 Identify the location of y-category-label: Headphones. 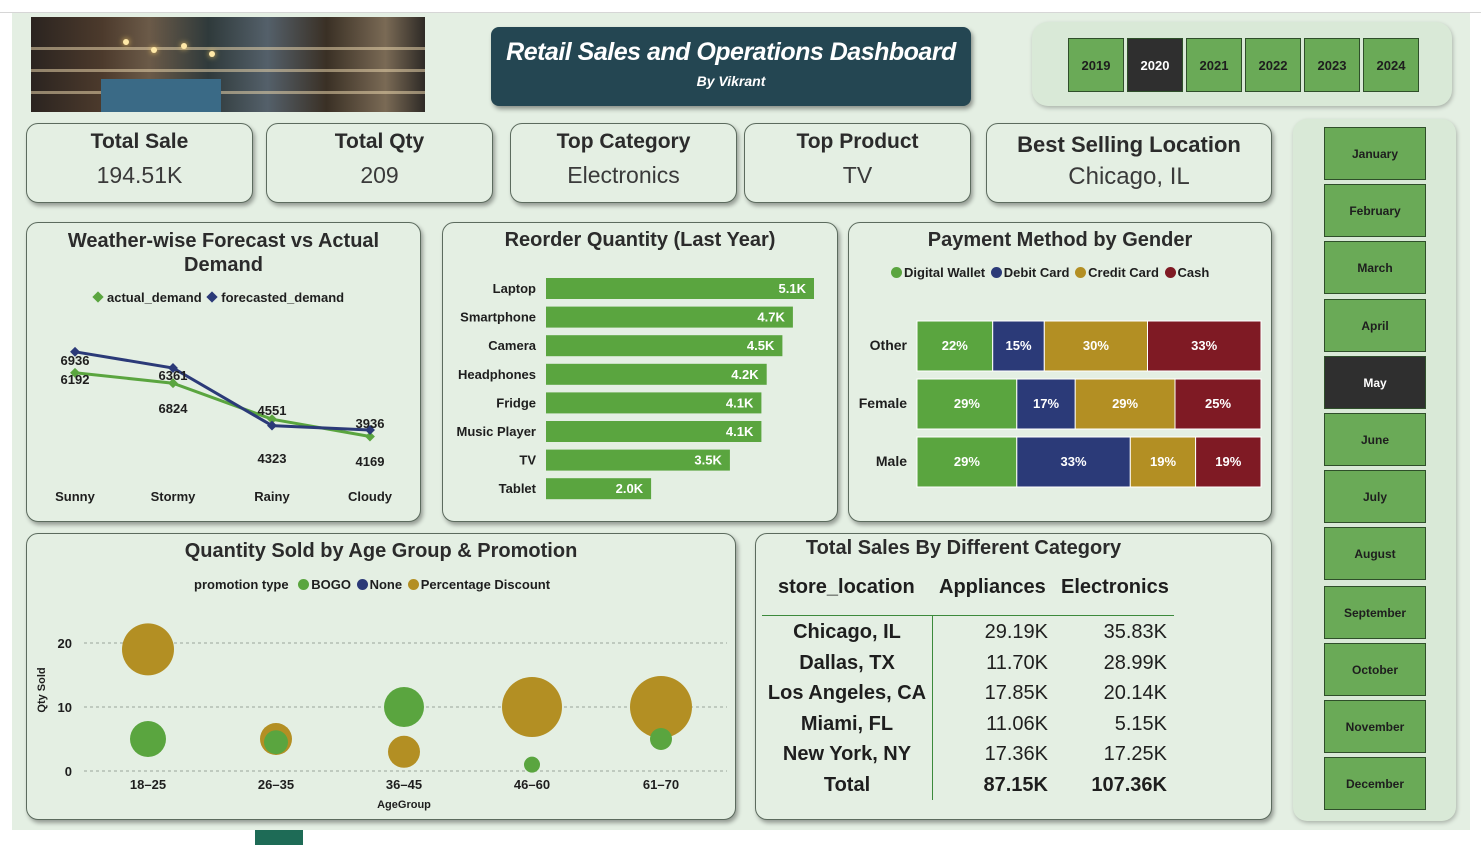
(497, 374).